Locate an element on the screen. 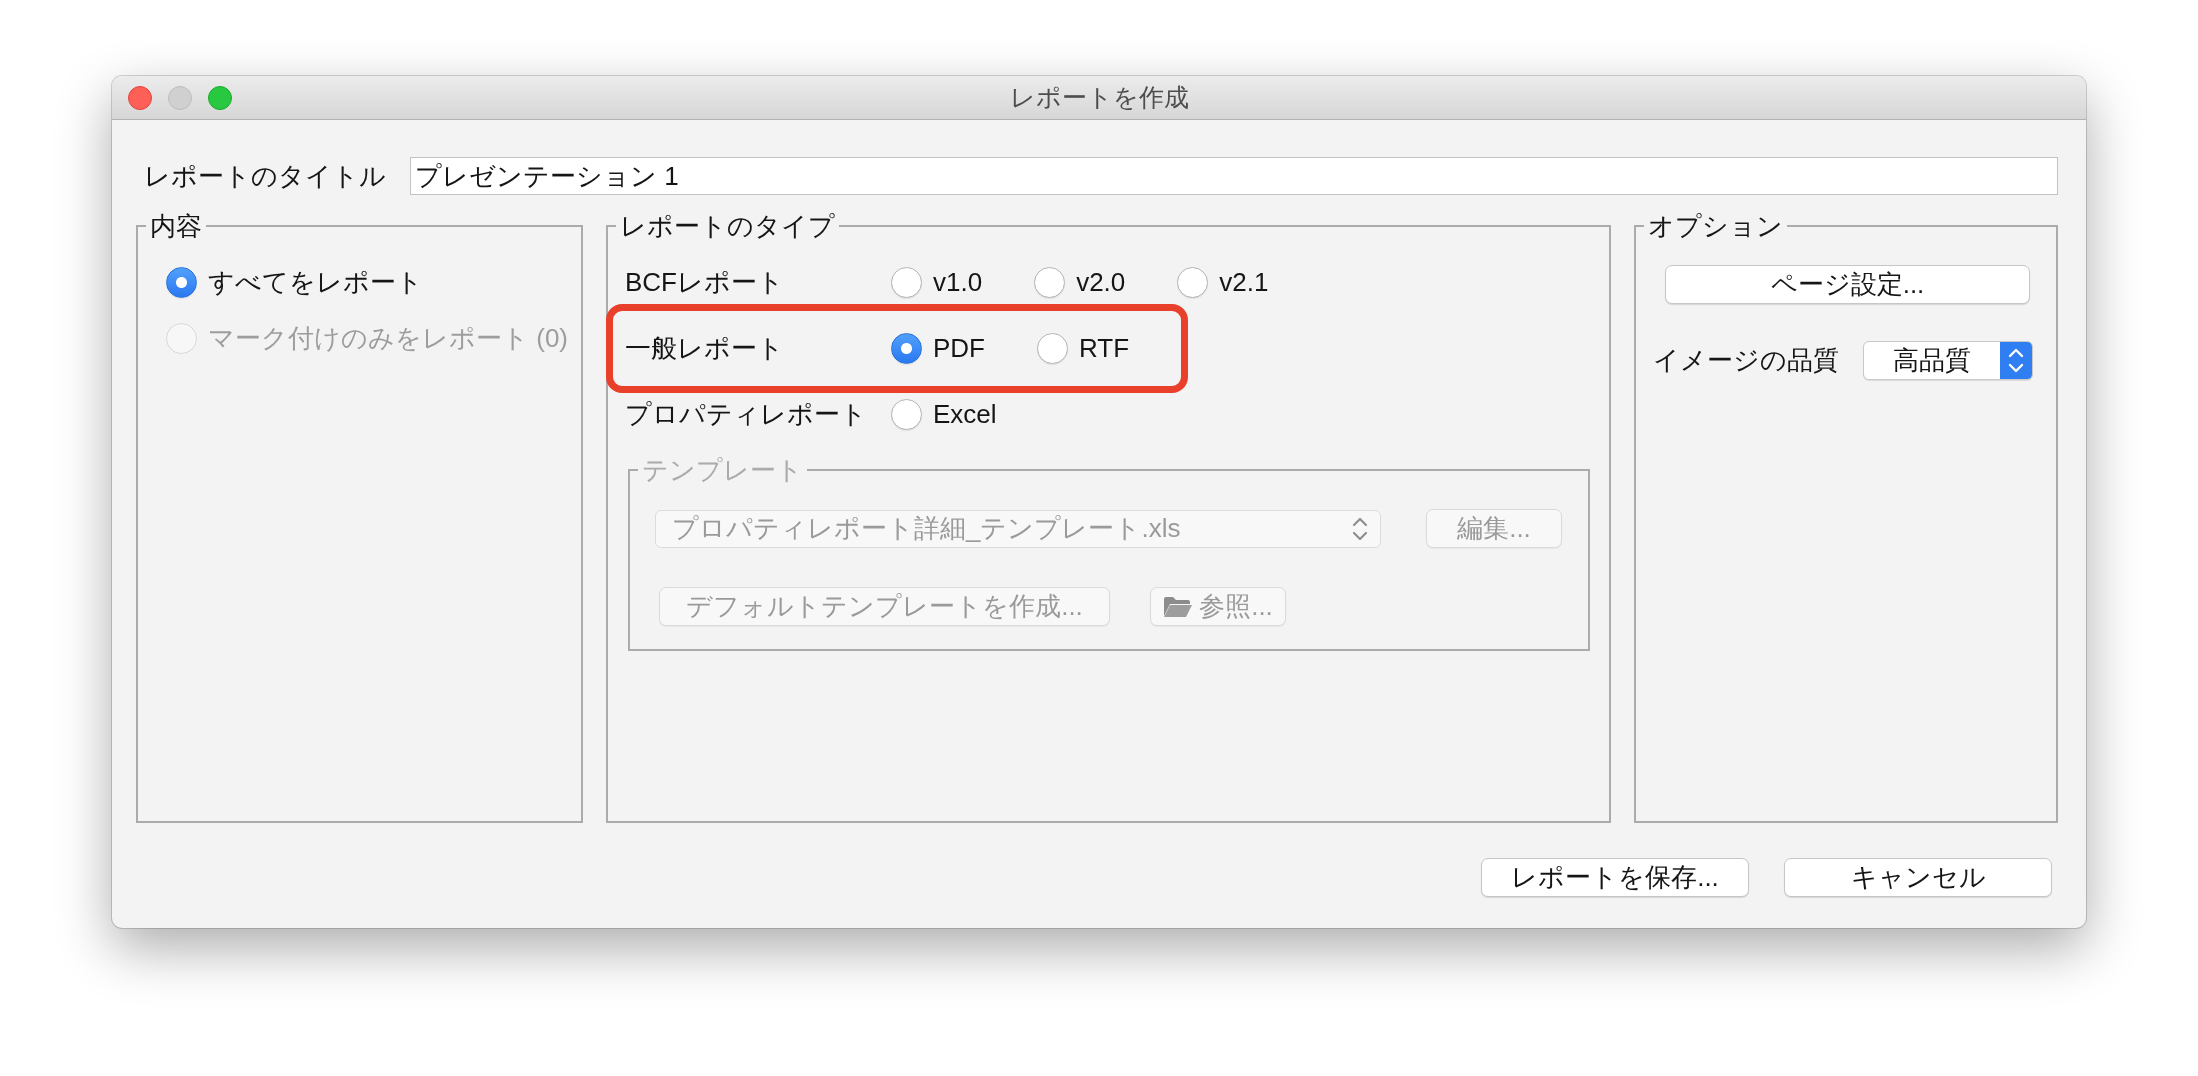 Image resolution: width=2198 pixels, height=1076 pixels. close-icon is located at coordinates (140, 97).